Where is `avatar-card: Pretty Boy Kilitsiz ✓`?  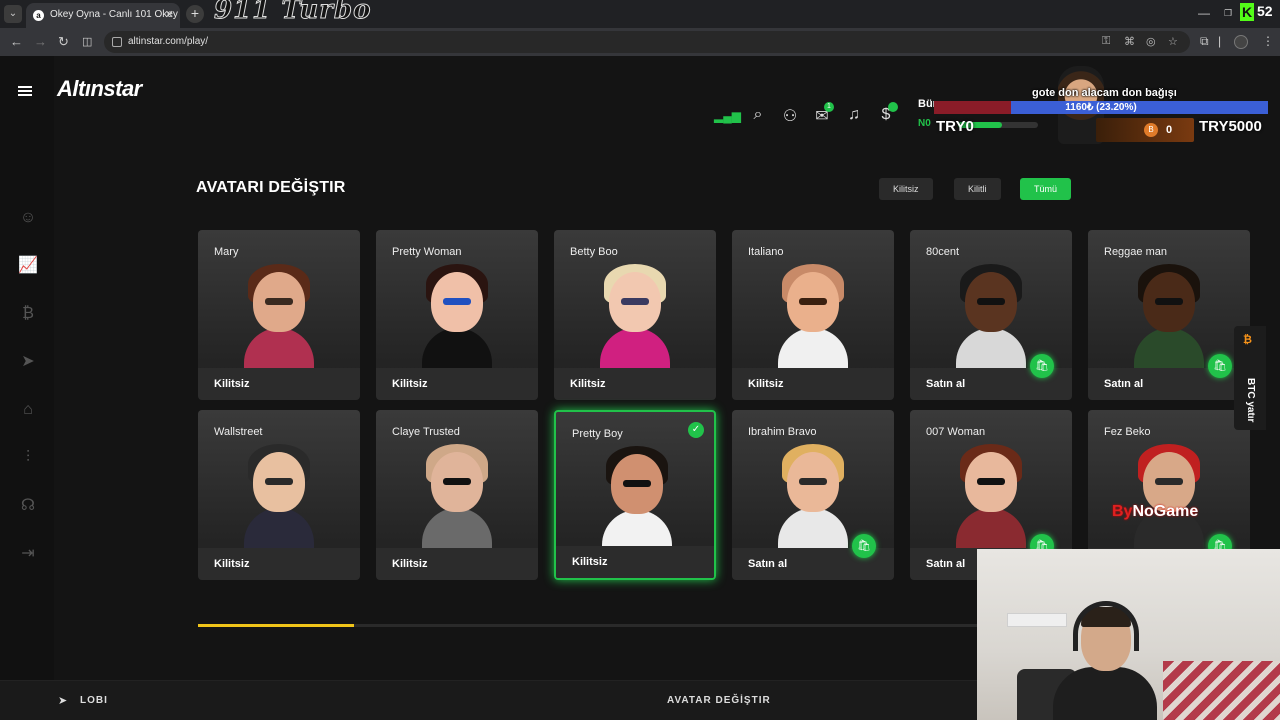
avatar-card: Pretty Boy Kilitsiz ✓ is located at coordinates (635, 495).